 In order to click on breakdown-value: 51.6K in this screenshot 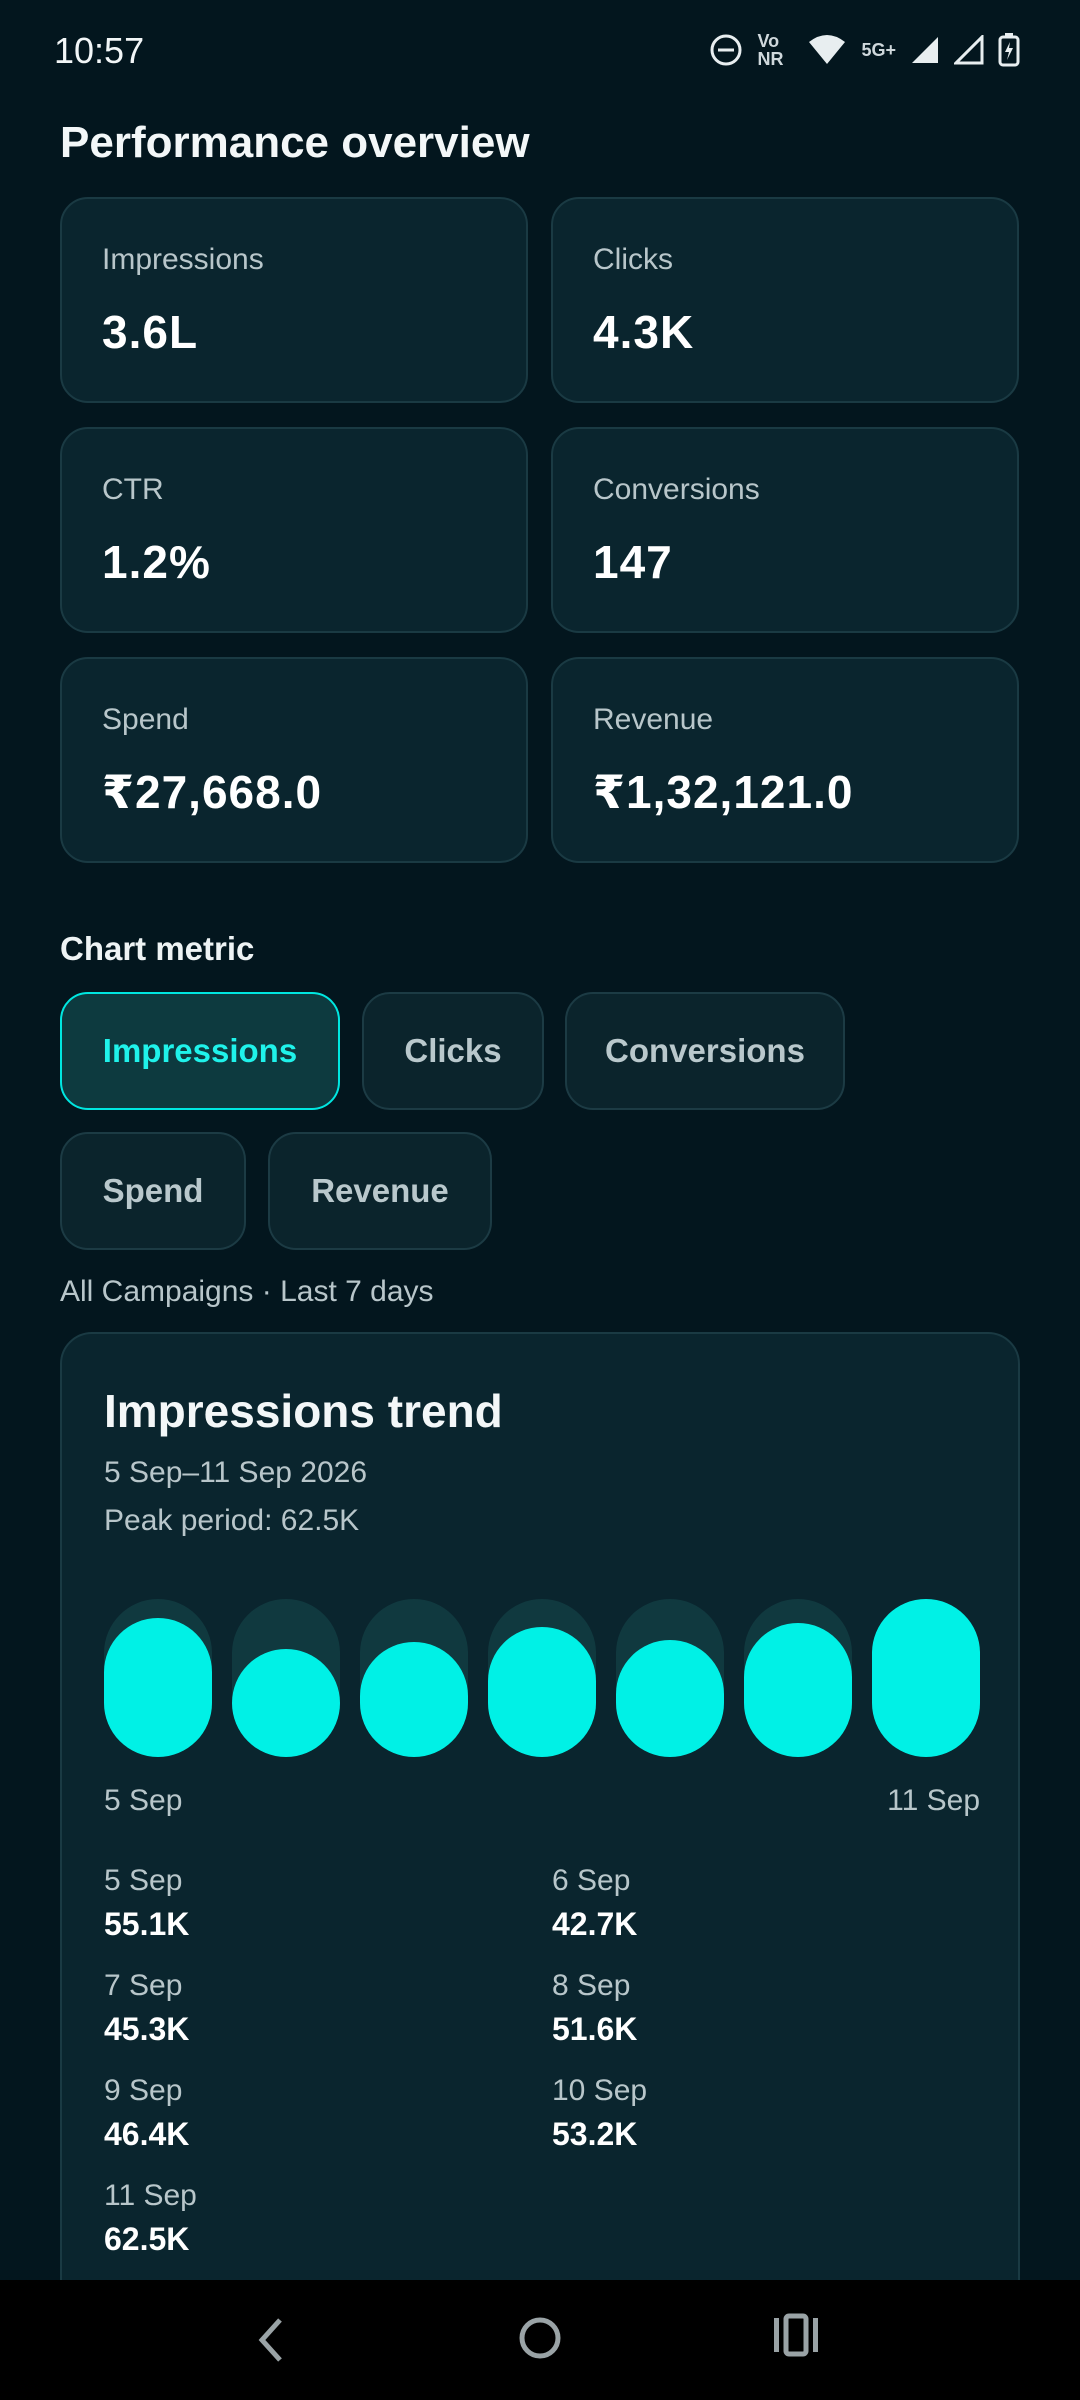, I will do `click(595, 2029)`.